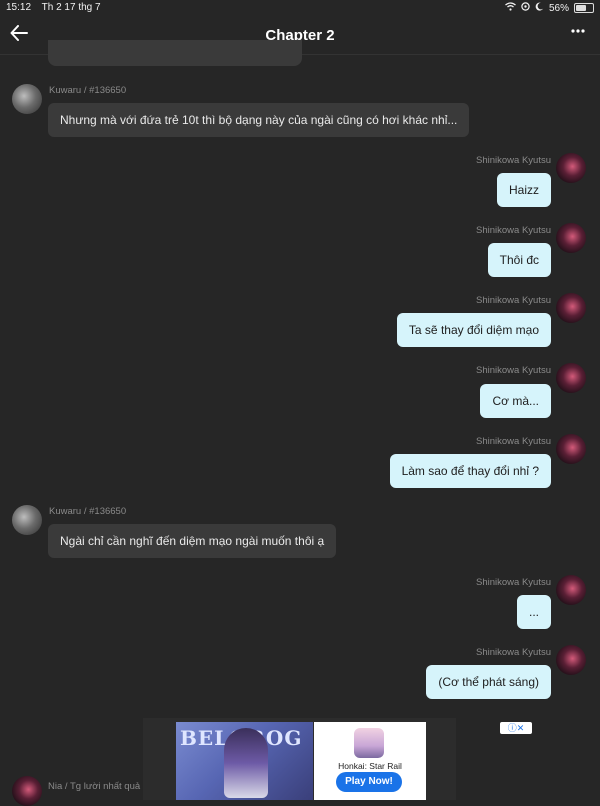 This screenshot has width=600, height=806. What do you see at coordinates (19, 7) in the screenshot?
I see `status-time: 15:12` at bounding box center [19, 7].